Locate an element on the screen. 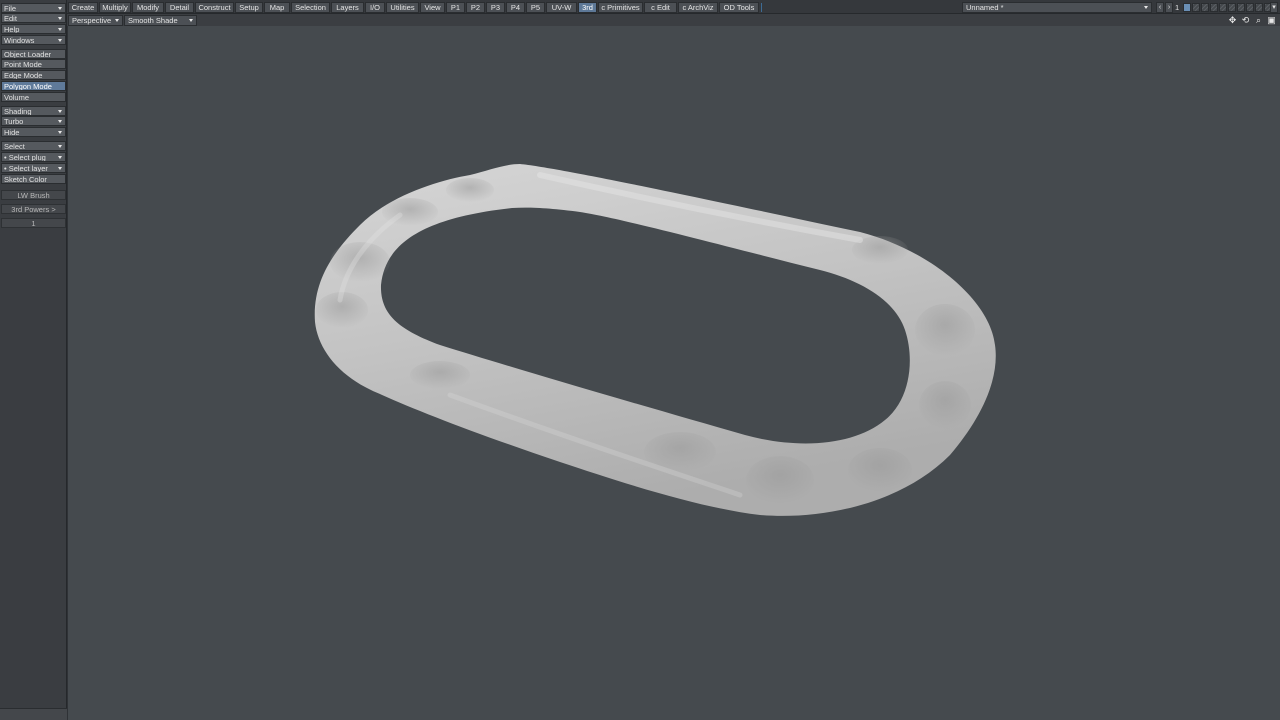 Image resolution: width=1280 pixels, height=720 pixels. tab-view: View is located at coordinates (432, 7).